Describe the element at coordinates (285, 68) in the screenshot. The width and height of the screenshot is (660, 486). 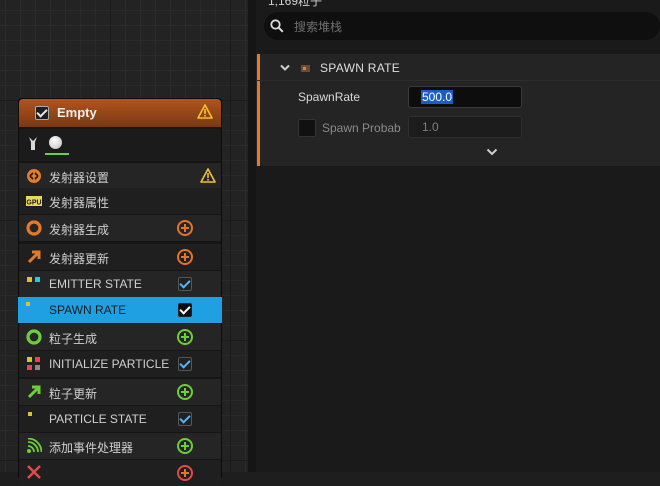
I see `chevron-down-icon` at that location.